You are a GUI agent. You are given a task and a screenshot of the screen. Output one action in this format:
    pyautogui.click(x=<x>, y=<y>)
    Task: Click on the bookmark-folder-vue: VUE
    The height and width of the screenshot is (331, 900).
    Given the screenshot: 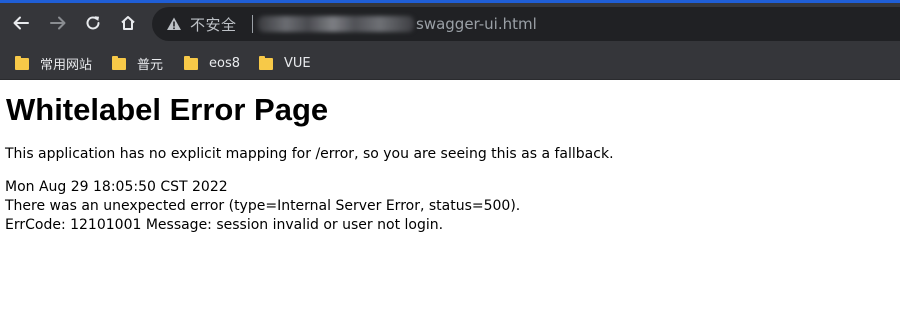 What is the action you would take?
    pyautogui.click(x=285, y=63)
    